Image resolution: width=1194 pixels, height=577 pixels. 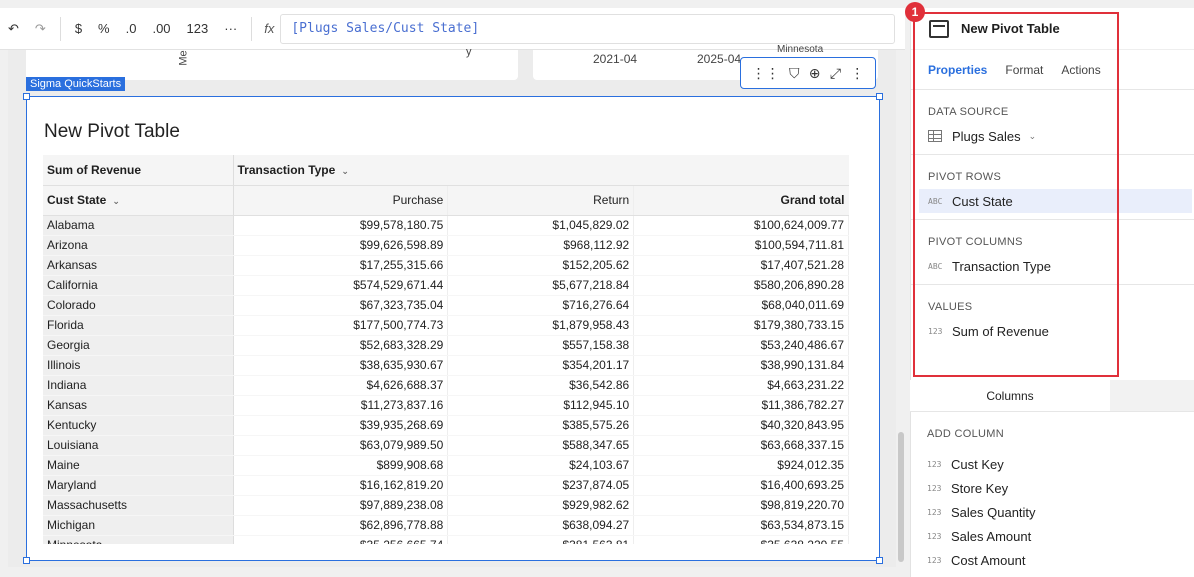 What do you see at coordinates (541, 285) in the screenshot?
I see `return-cell: $5,677,218.84` at bounding box center [541, 285].